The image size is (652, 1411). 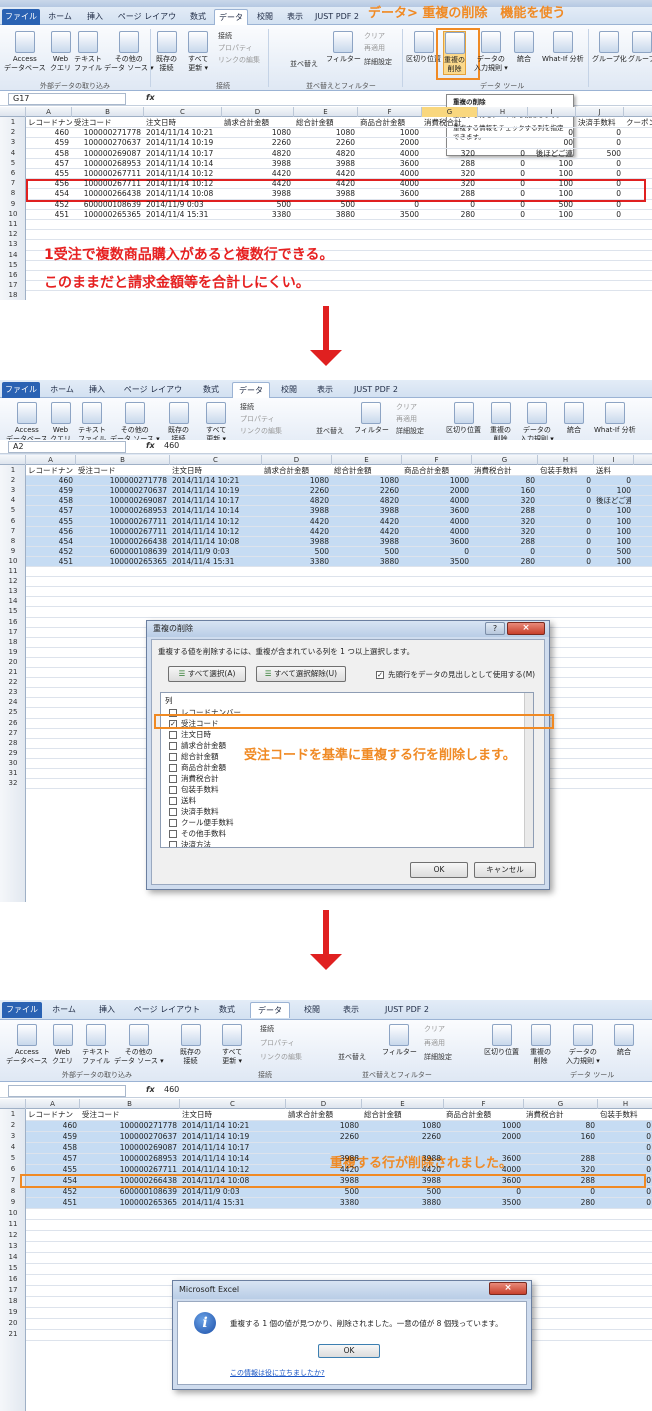 What do you see at coordinates (13, 783) in the screenshot?
I see `row-number: 32` at bounding box center [13, 783].